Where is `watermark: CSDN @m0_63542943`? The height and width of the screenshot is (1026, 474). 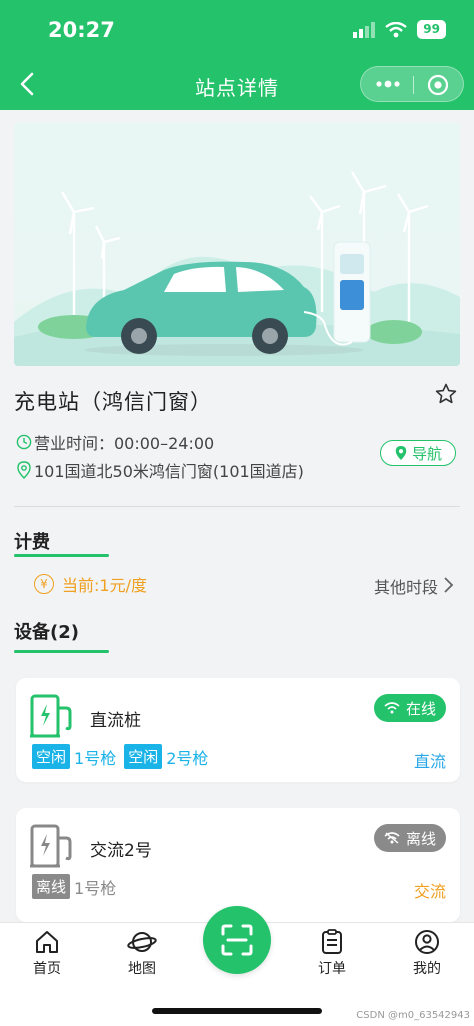
watermark: CSDN @m0_63542943 is located at coordinates (413, 1015).